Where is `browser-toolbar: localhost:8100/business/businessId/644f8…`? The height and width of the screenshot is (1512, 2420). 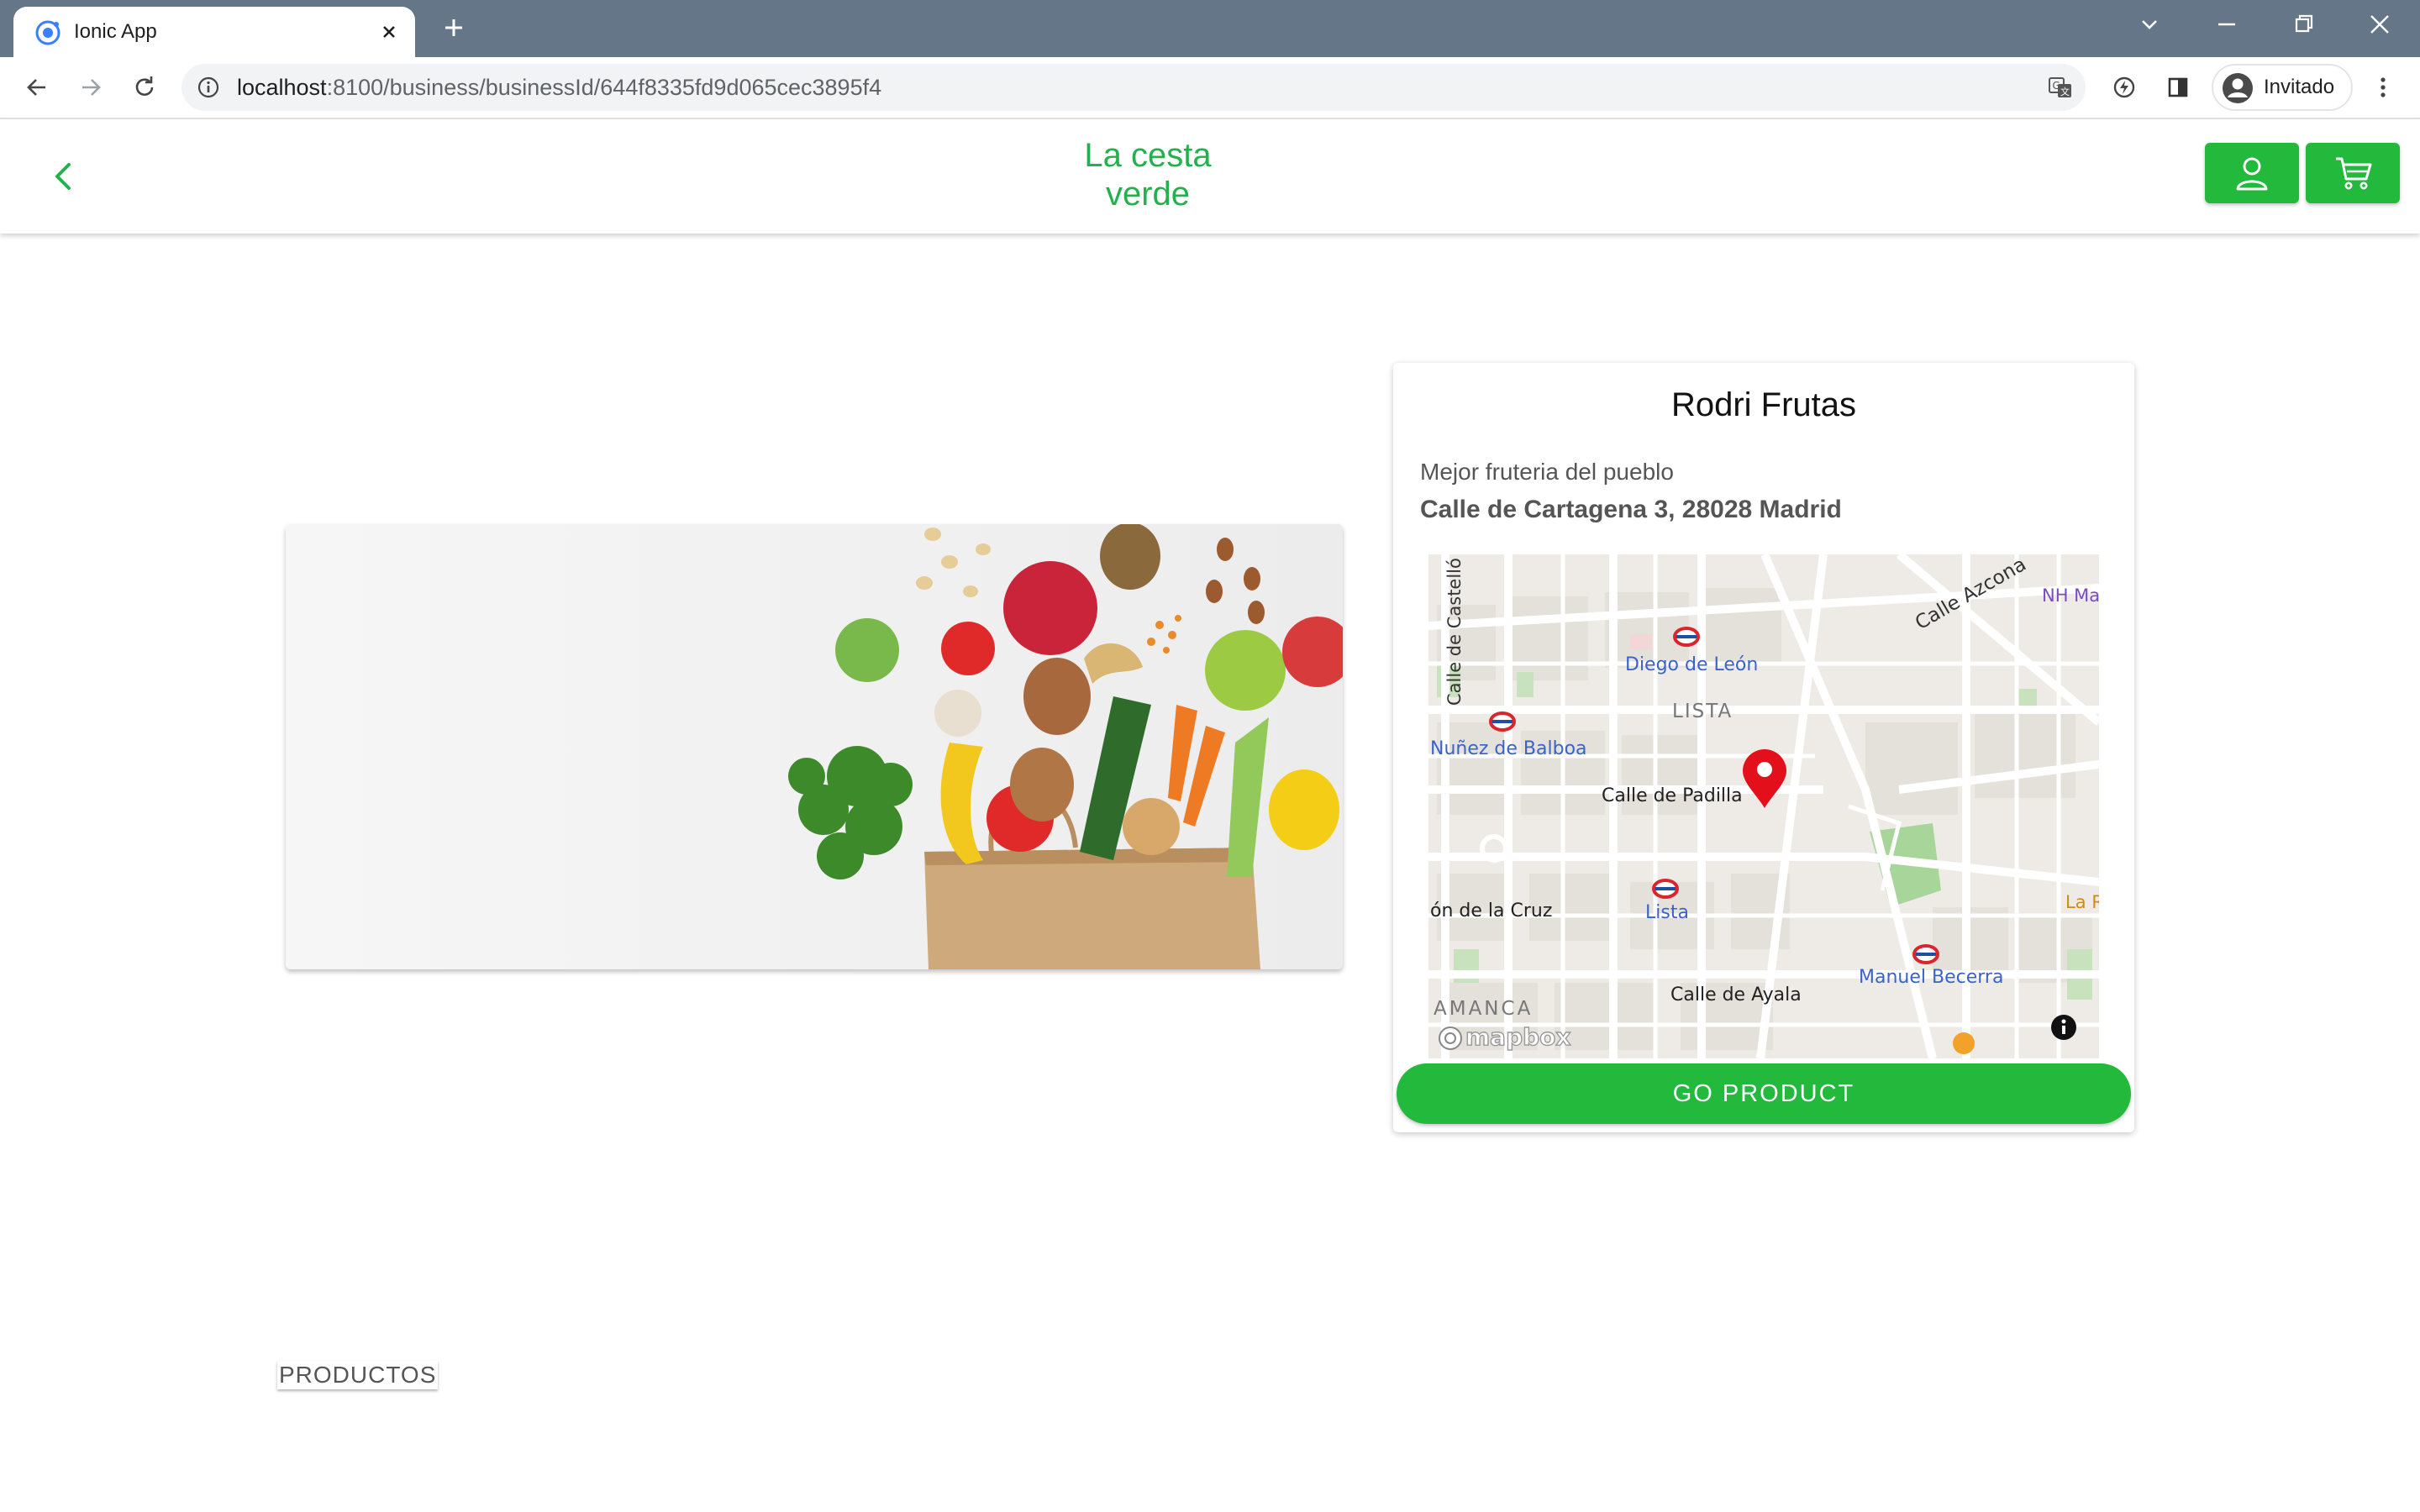
browser-toolbar: localhost:8100/business/businessId/644f8… is located at coordinates (1210, 88).